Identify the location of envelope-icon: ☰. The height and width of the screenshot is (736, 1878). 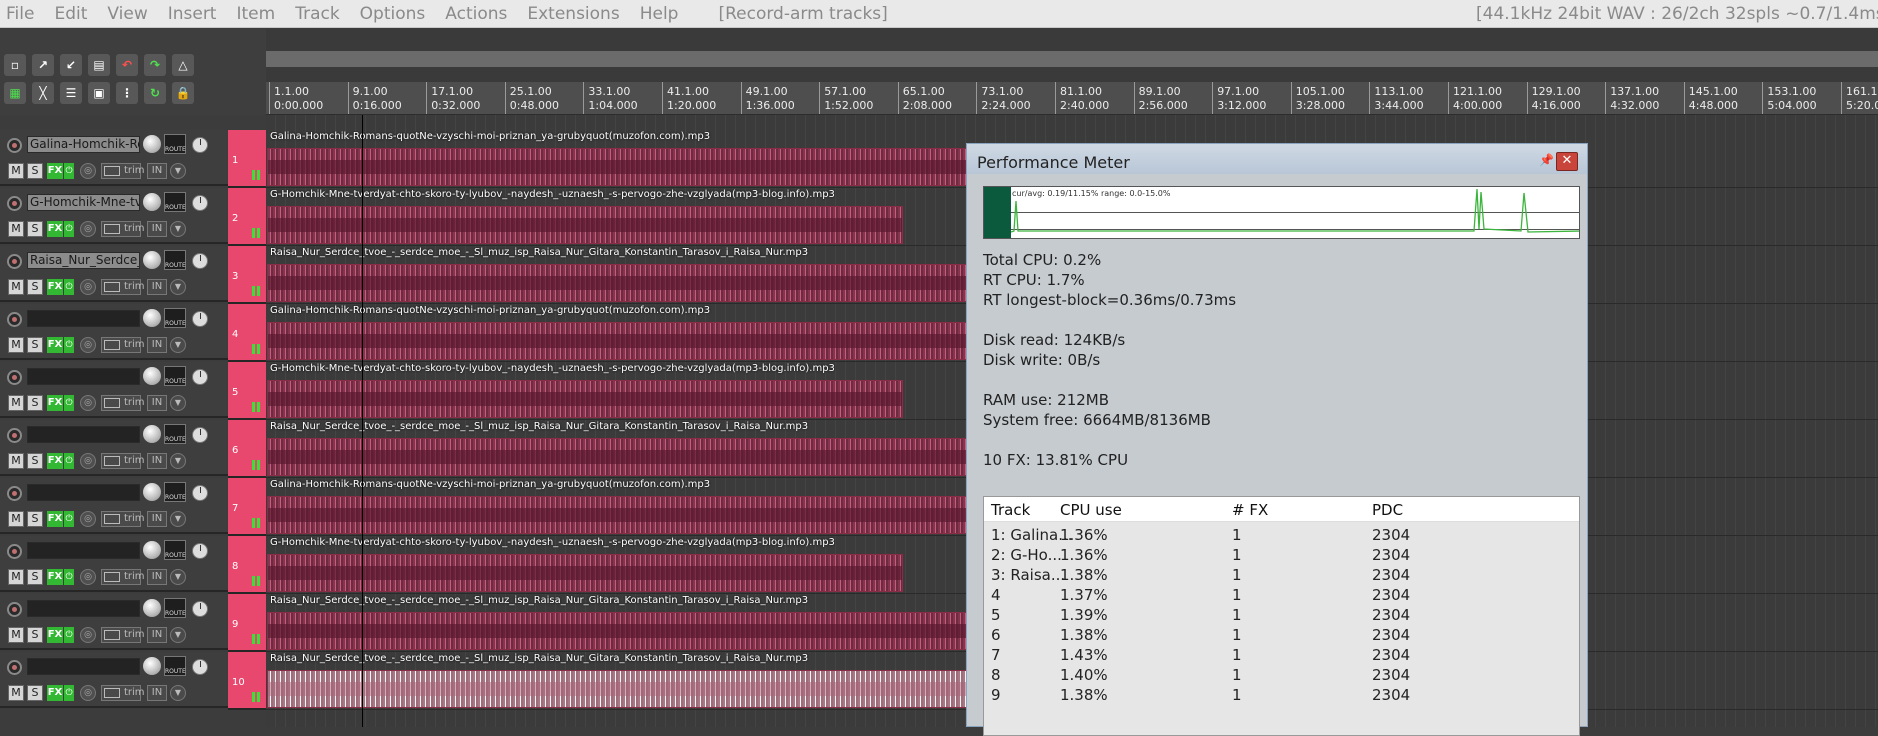
(71, 93).